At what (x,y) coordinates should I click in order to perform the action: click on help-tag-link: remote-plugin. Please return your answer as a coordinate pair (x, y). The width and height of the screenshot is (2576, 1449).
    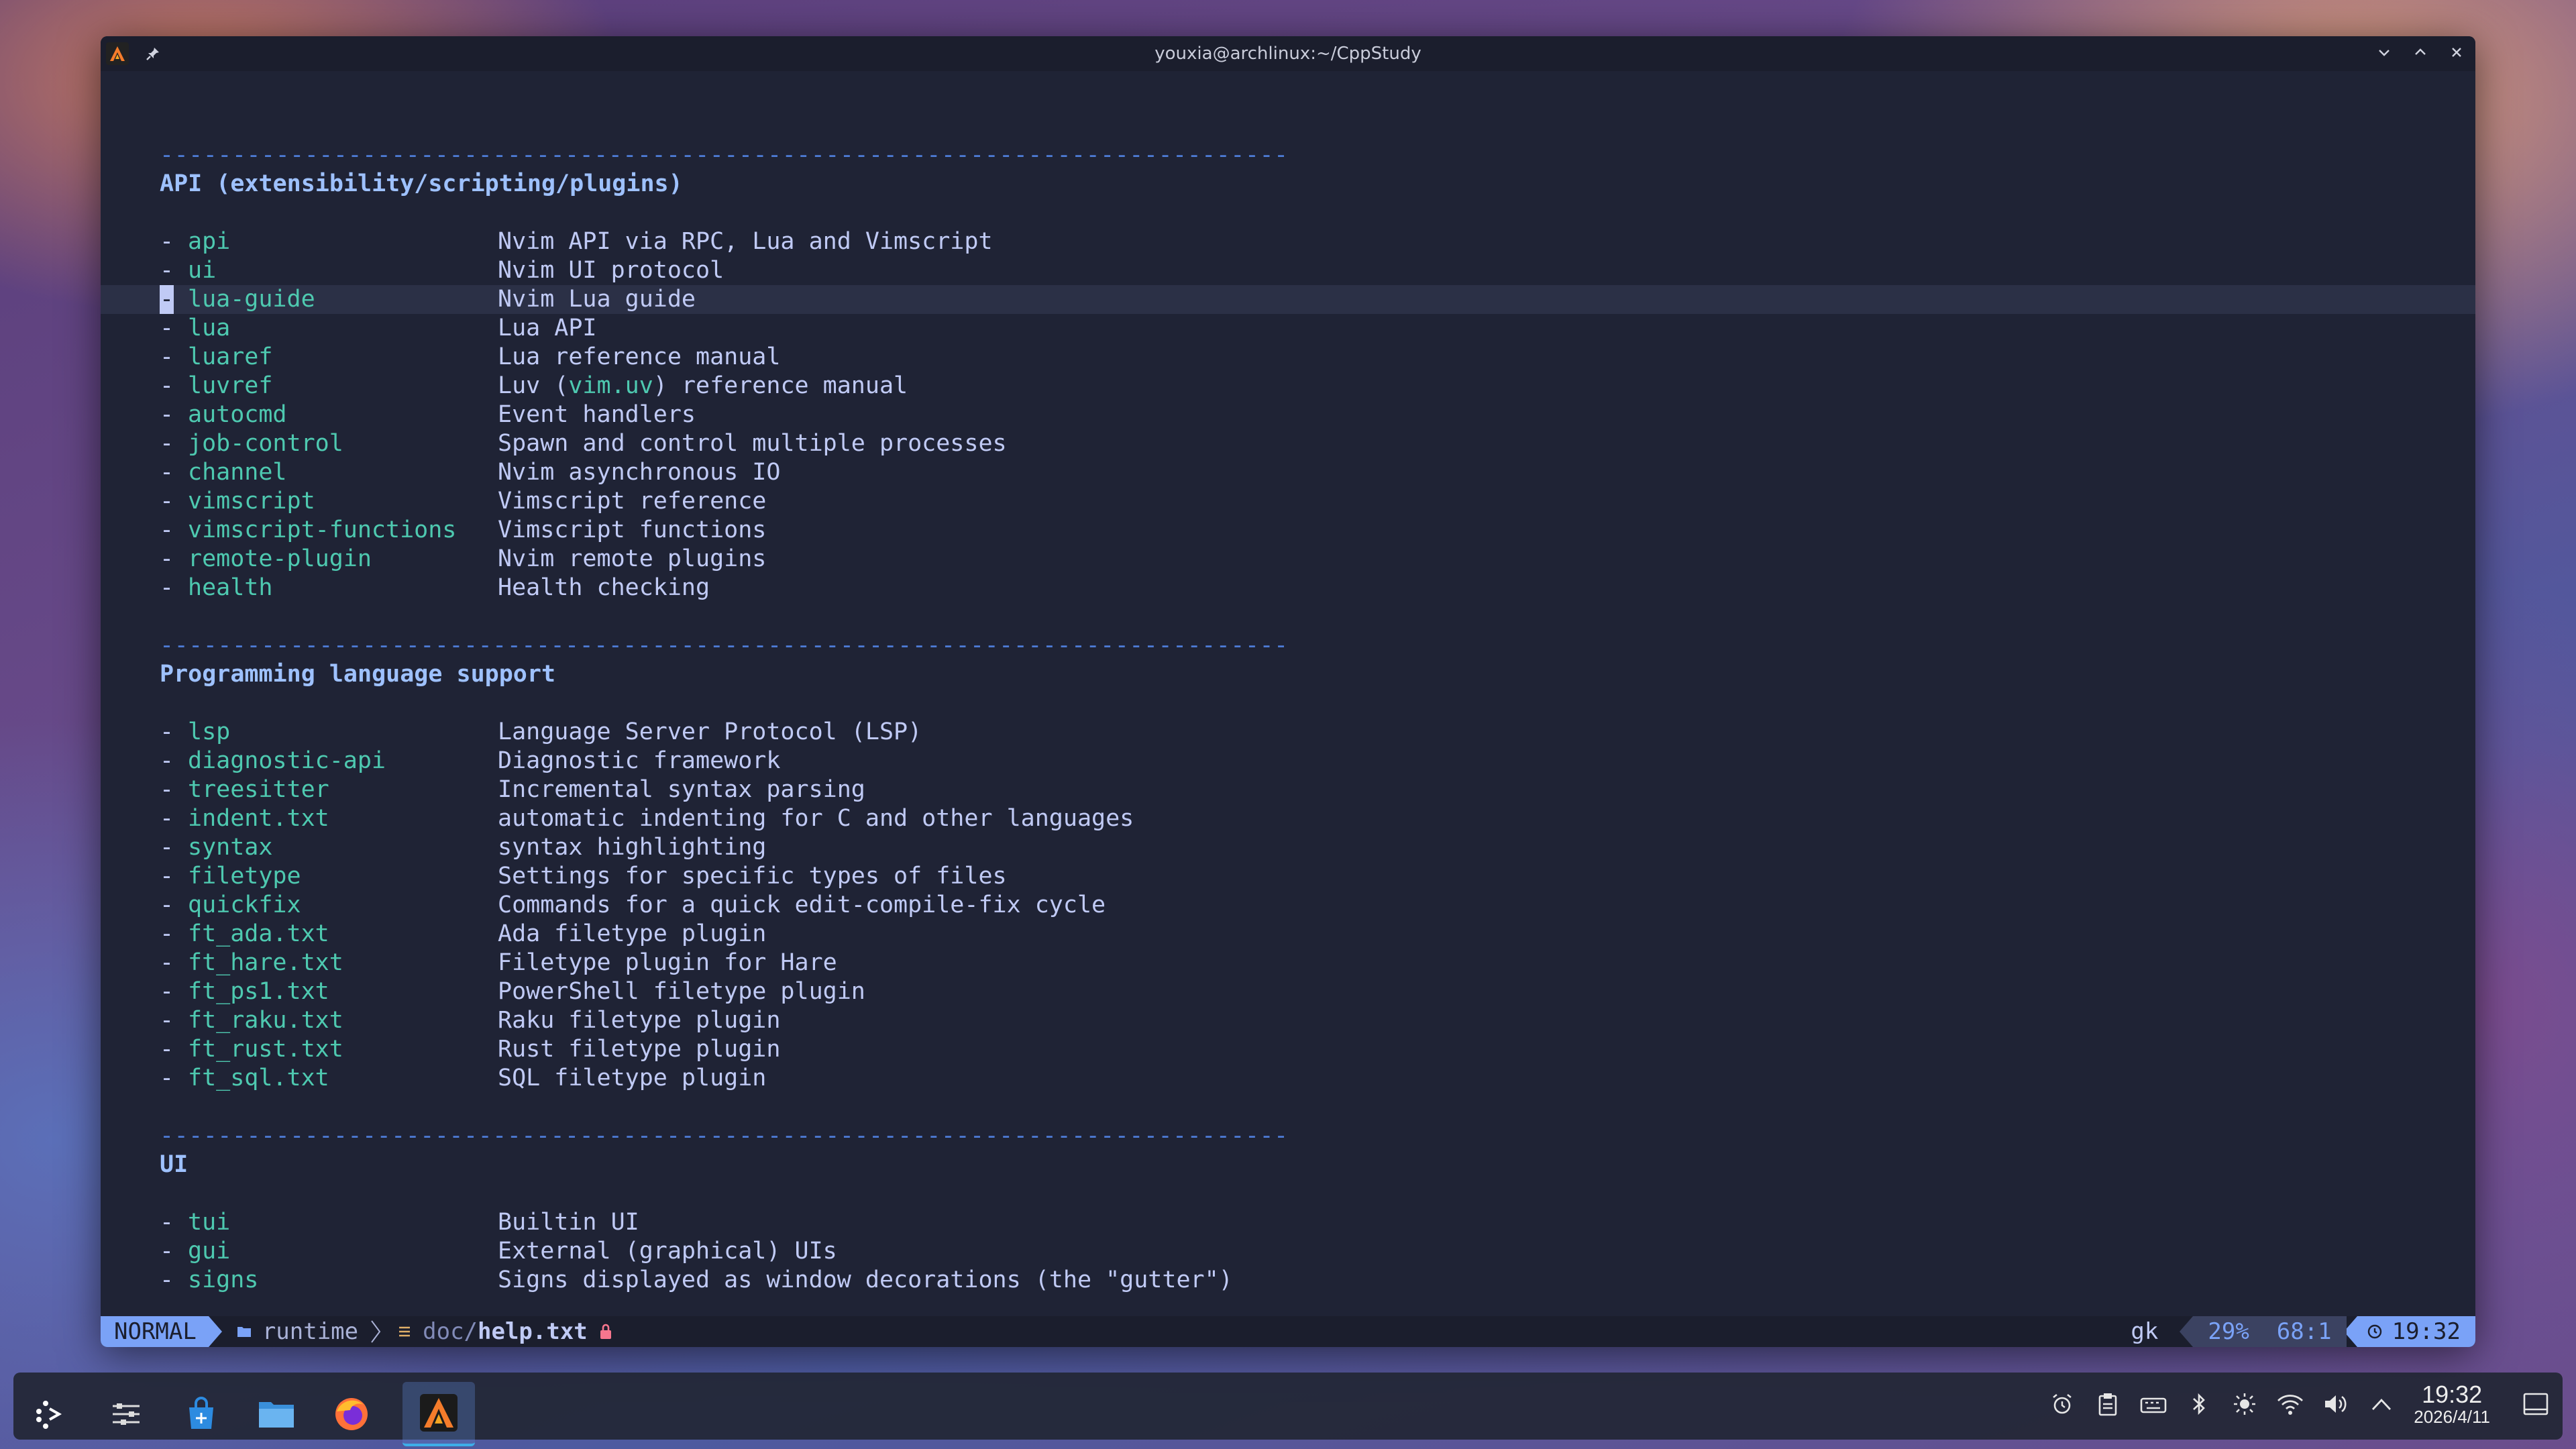
    Looking at the image, I should click on (280, 559).